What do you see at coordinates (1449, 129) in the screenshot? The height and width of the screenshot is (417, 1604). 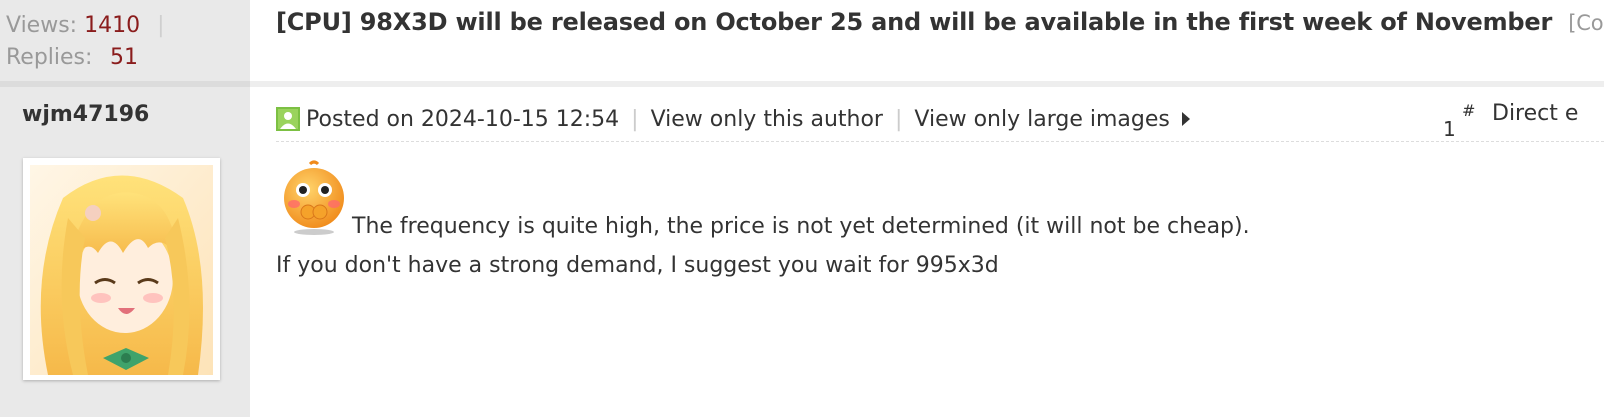 I see `floor-number: 1` at bounding box center [1449, 129].